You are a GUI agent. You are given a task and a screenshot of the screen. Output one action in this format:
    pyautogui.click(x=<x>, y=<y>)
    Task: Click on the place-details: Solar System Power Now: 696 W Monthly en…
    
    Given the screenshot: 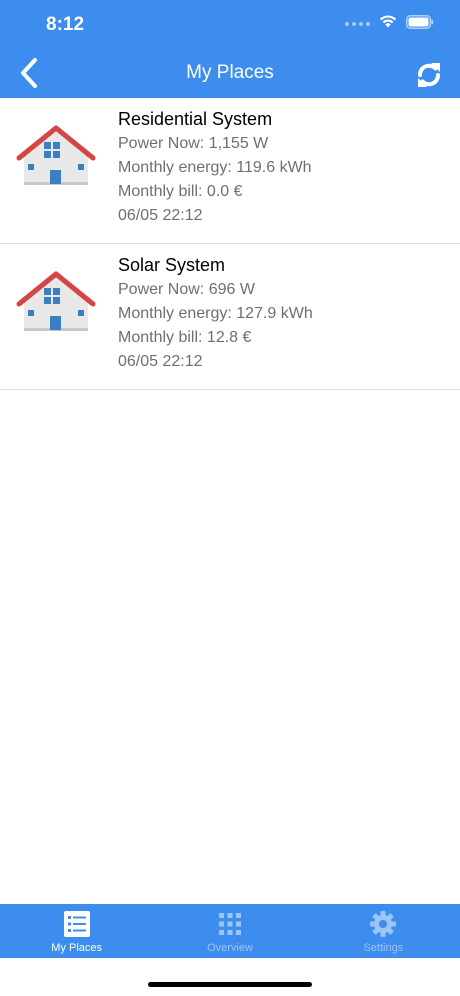 What is the action you would take?
    pyautogui.click(x=215, y=314)
    